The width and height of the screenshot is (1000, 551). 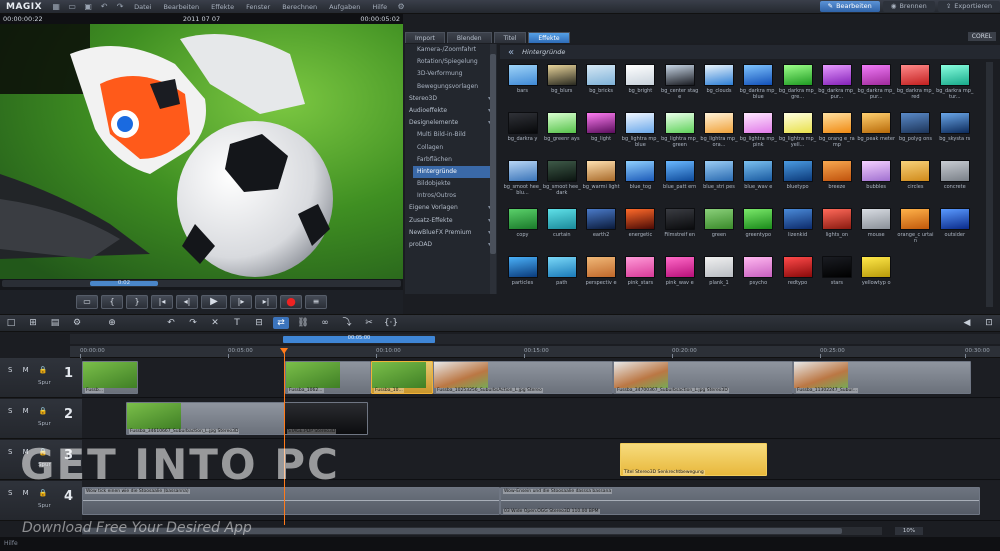 What do you see at coordinates (510, 37) in the screenshot?
I see `tab-titel: Titel` at bounding box center [510, 37].